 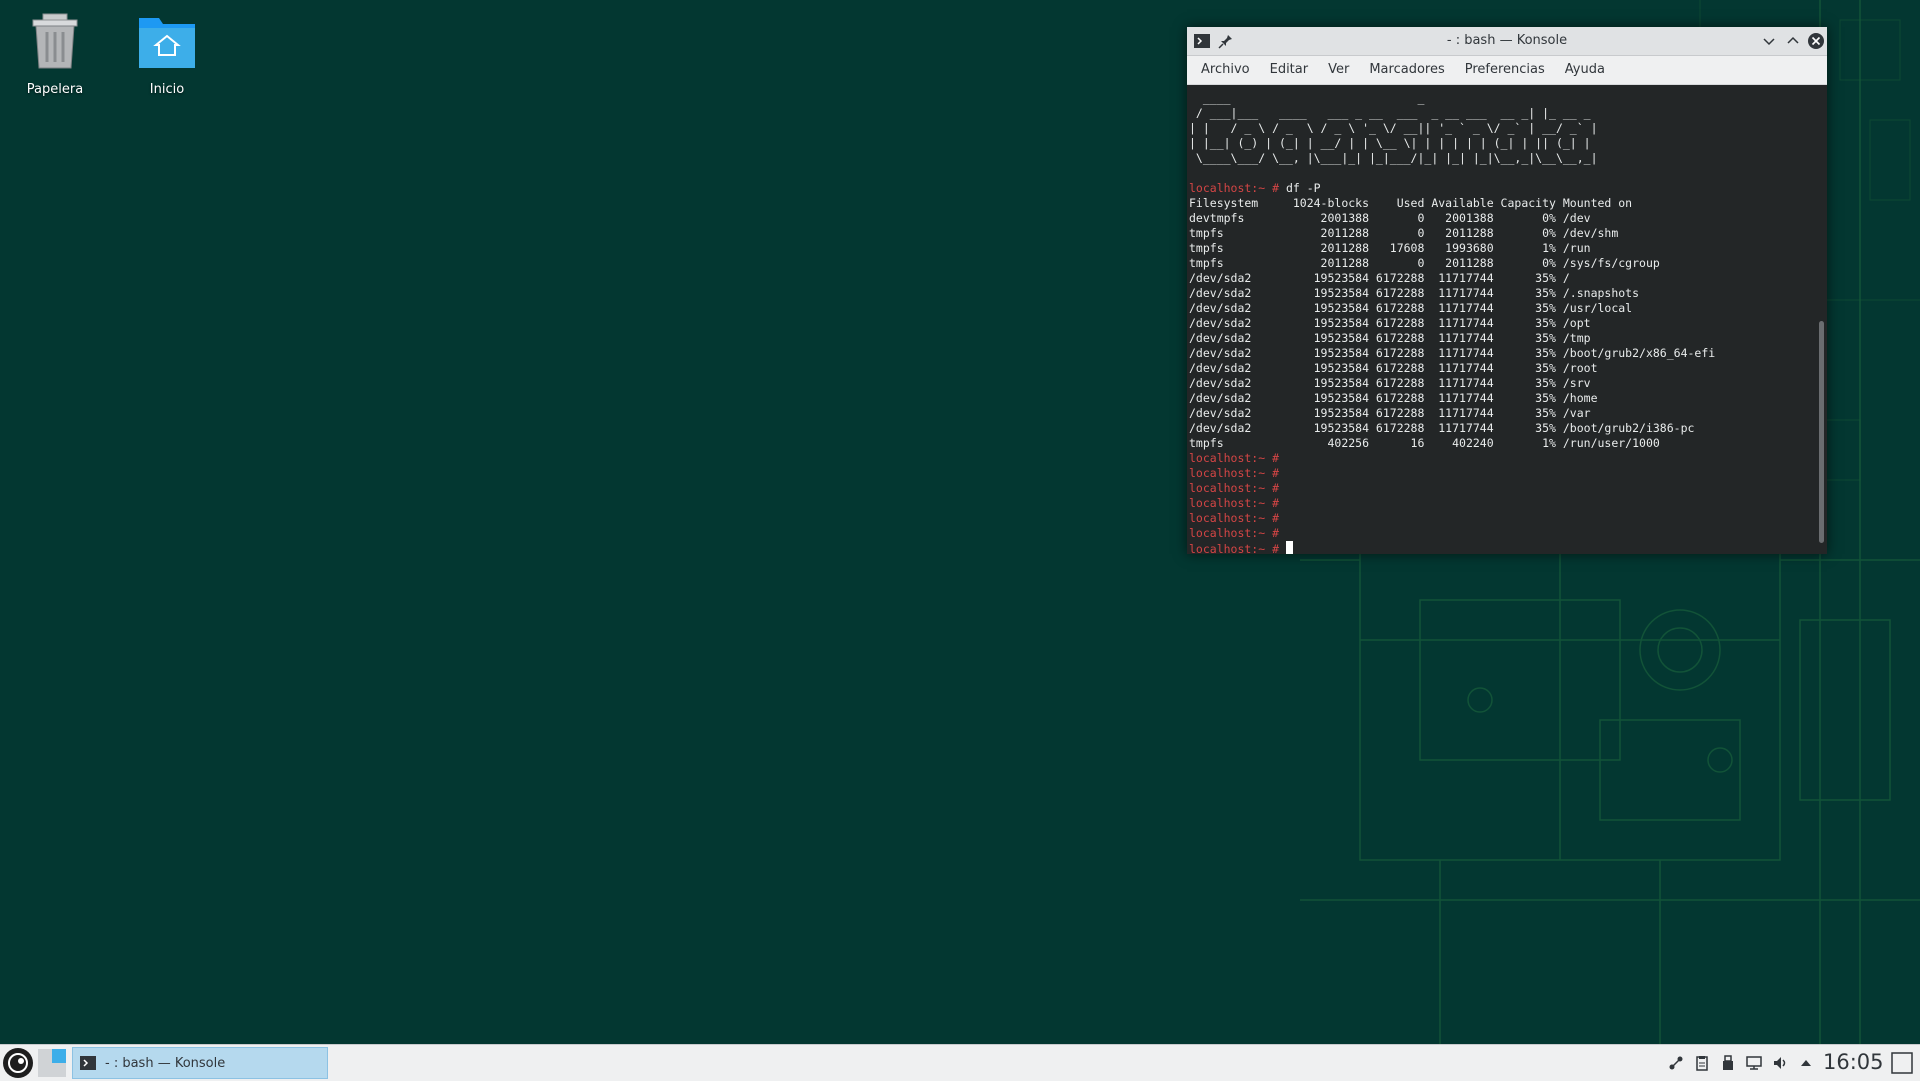 I want to click on tray-expand-icon, so click(x=1806, y=1063).